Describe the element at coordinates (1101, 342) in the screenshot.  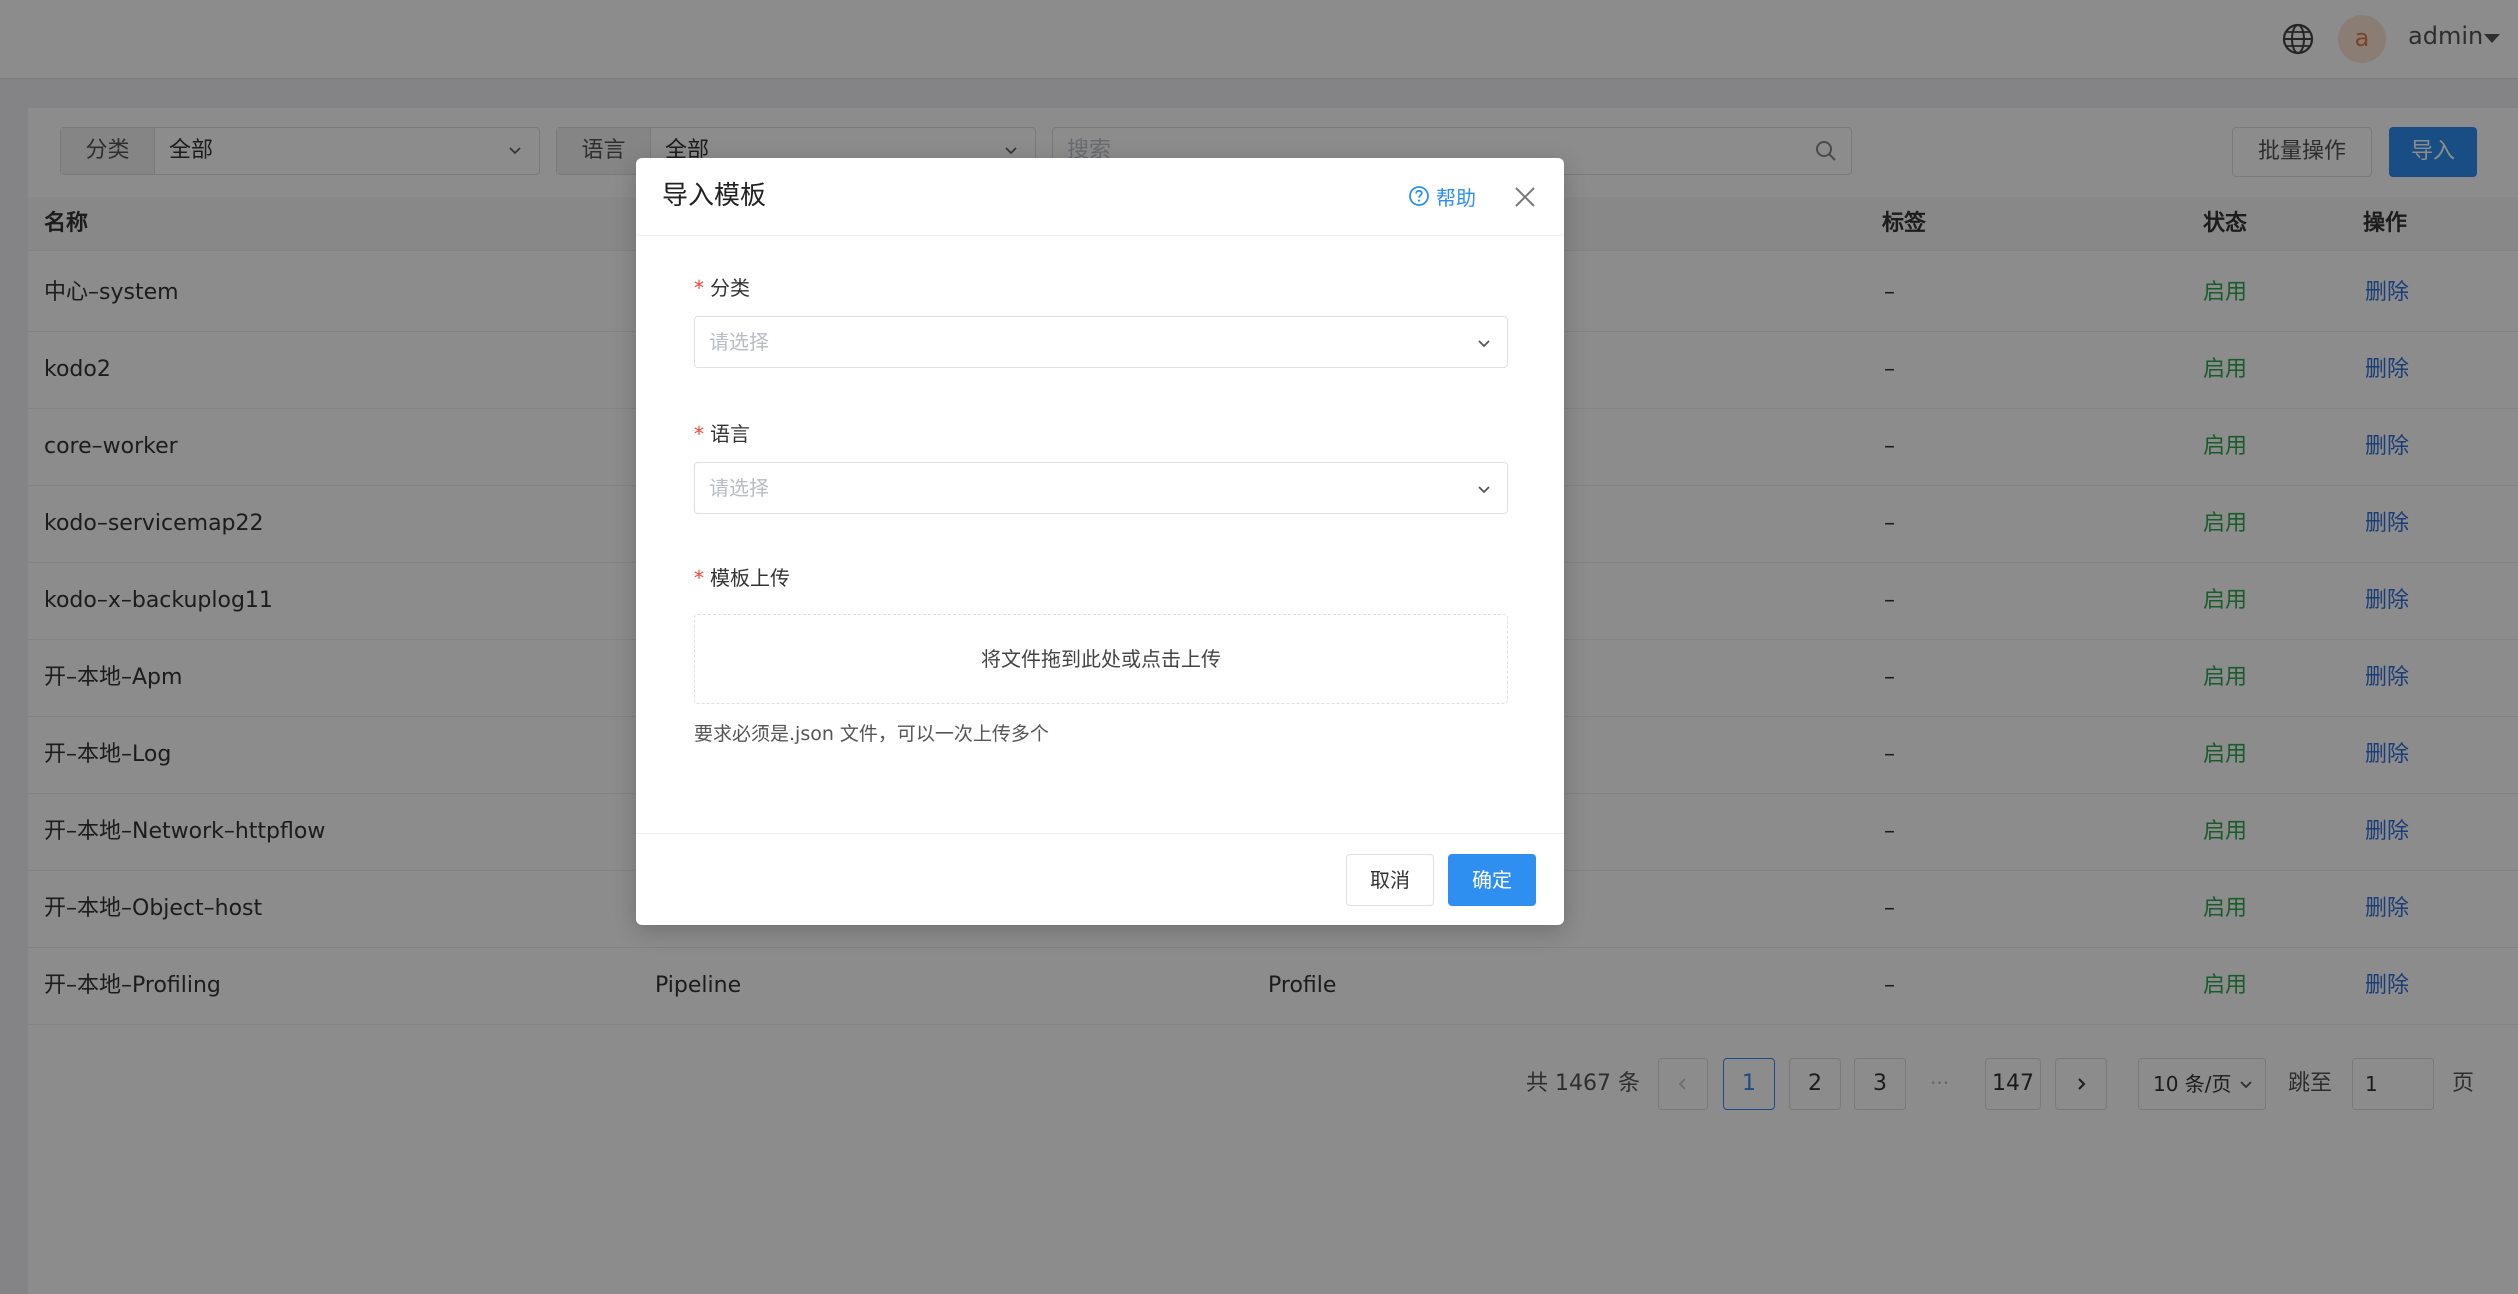
I see `category-select: 请选择` at that location.